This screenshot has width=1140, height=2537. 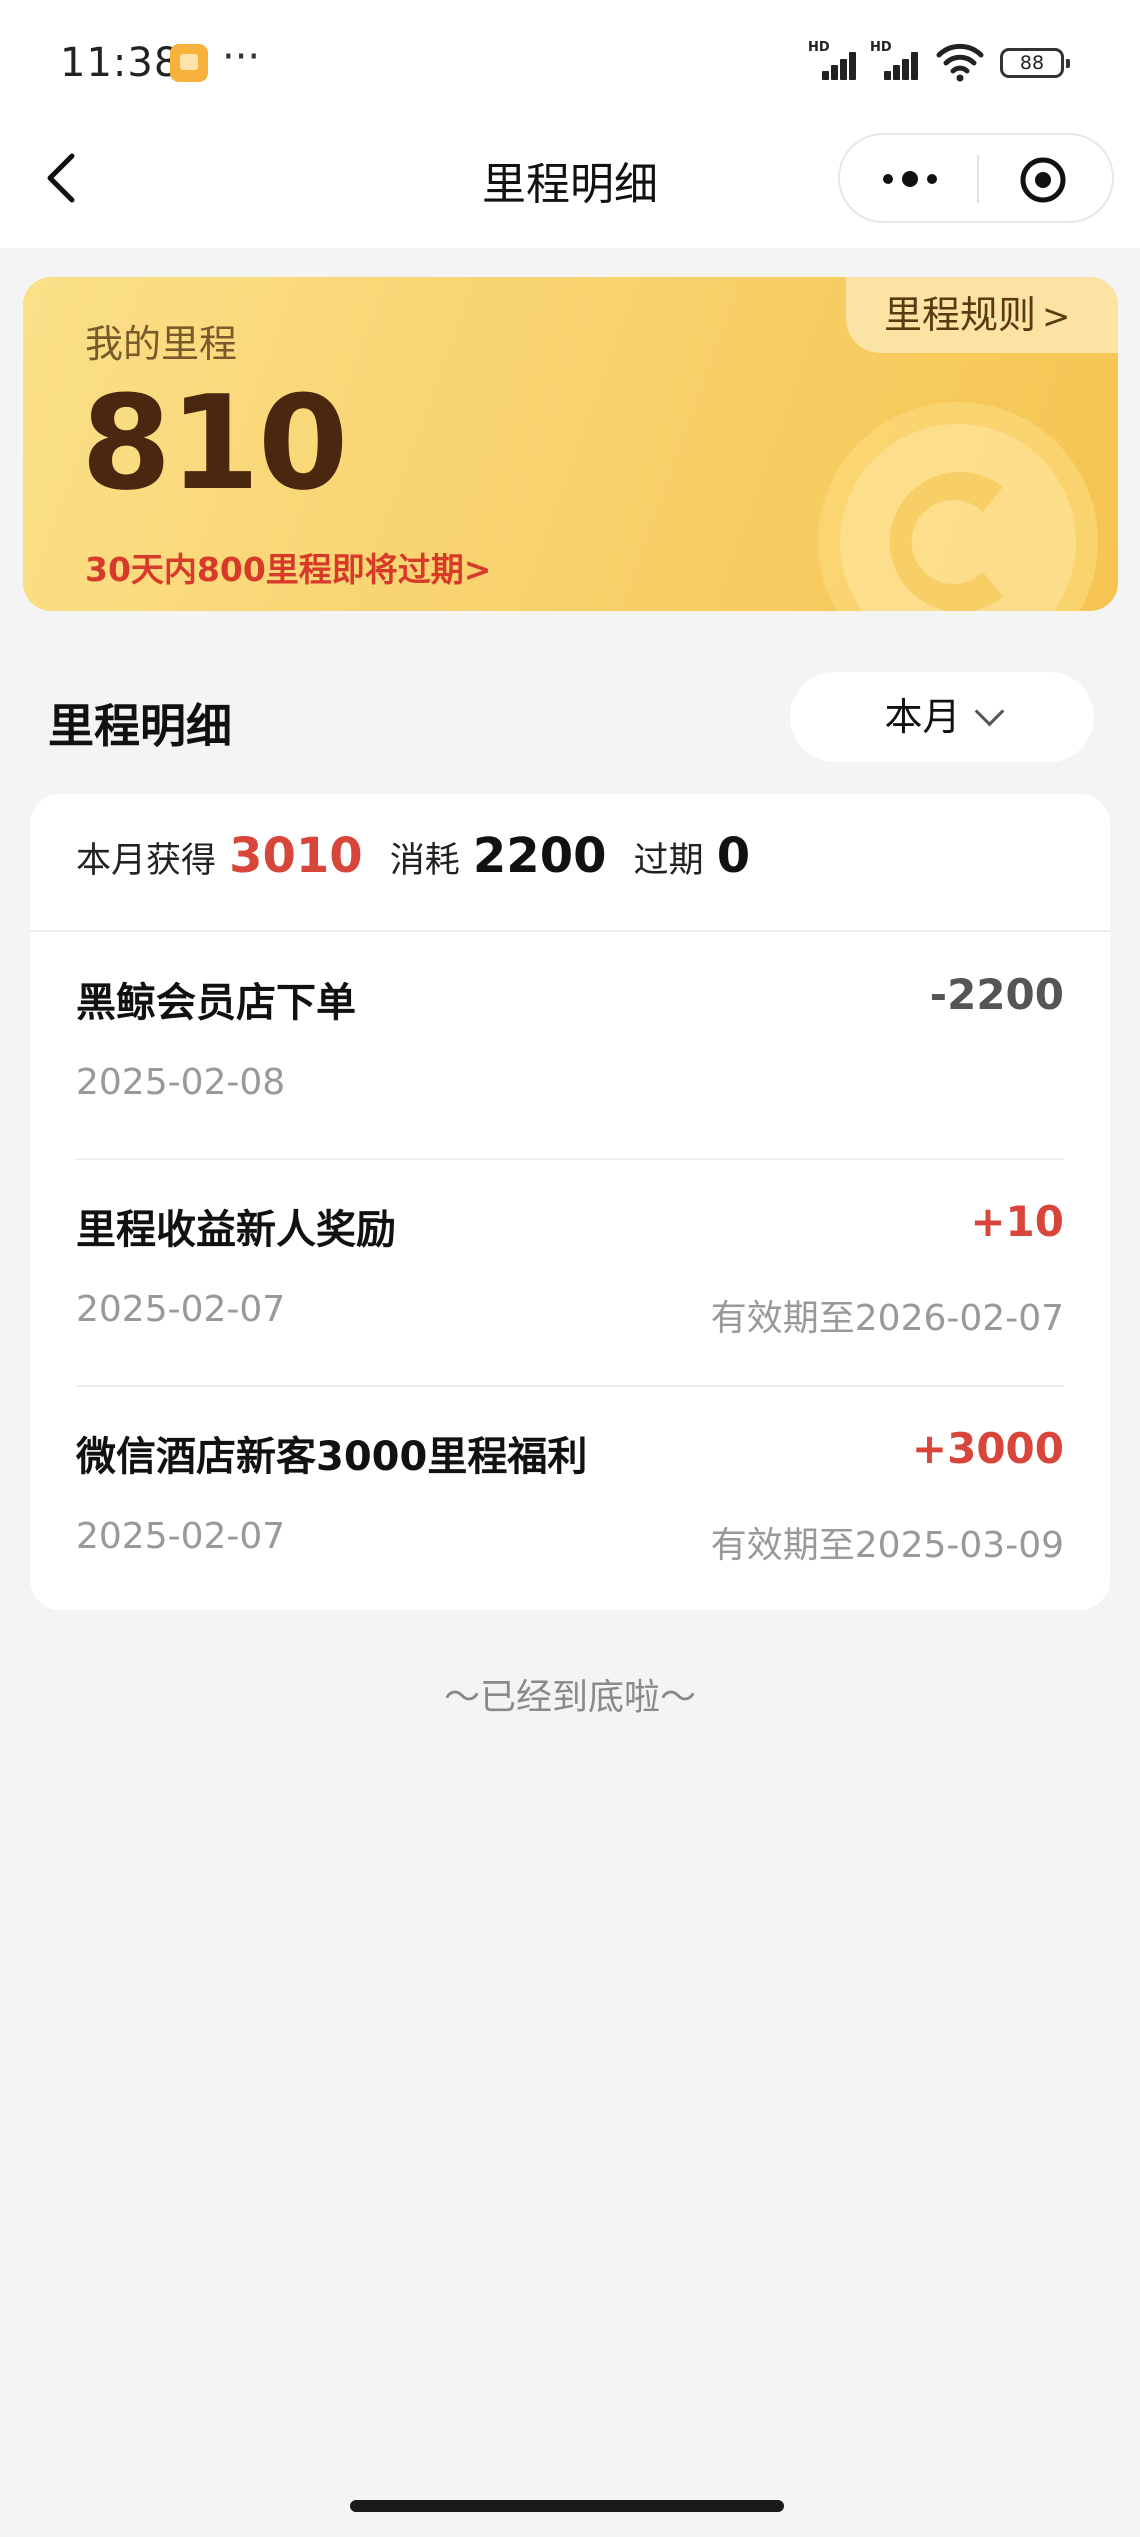 I want to click on mileage-balance: 810, so click(x=214, y=443).